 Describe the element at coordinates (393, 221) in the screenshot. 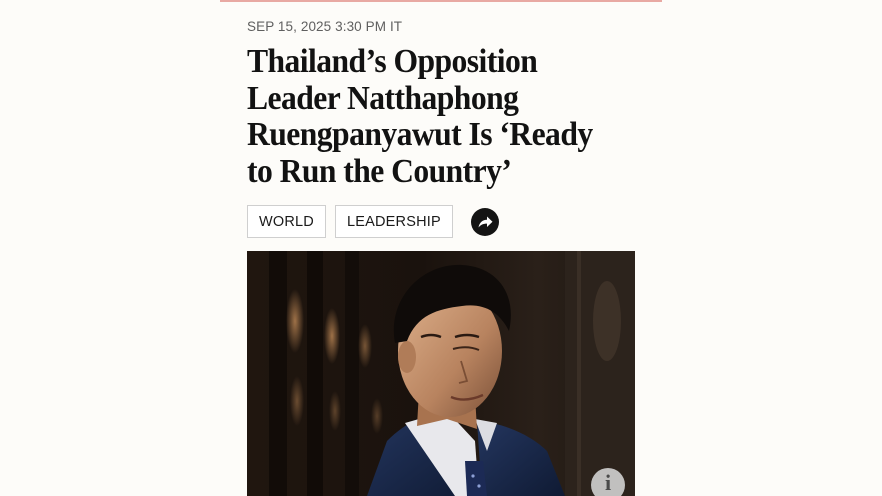

I see `tag-leadership: LEADERSHIP` at that location.